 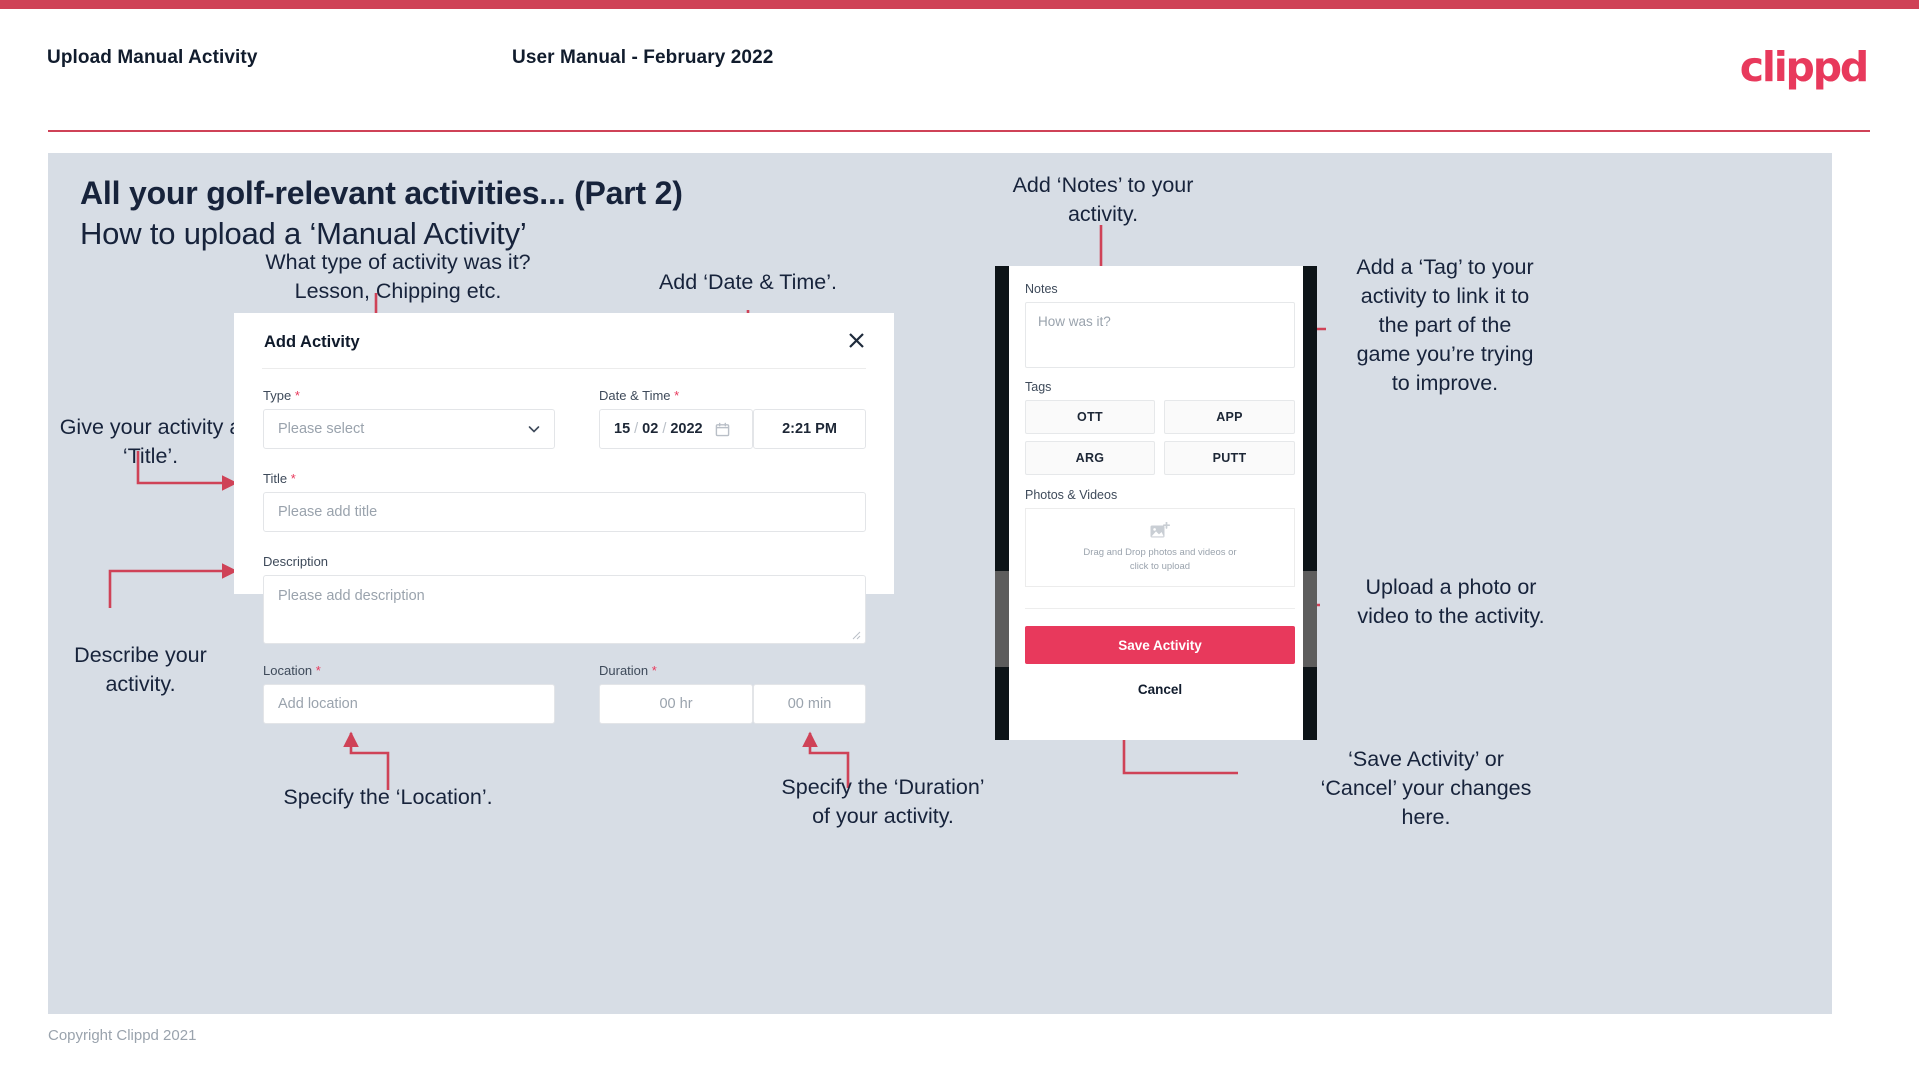 What do you see at coordinates (959, 131) in the screenshot?
I see `header-divider` at bounding box center [959, 131].